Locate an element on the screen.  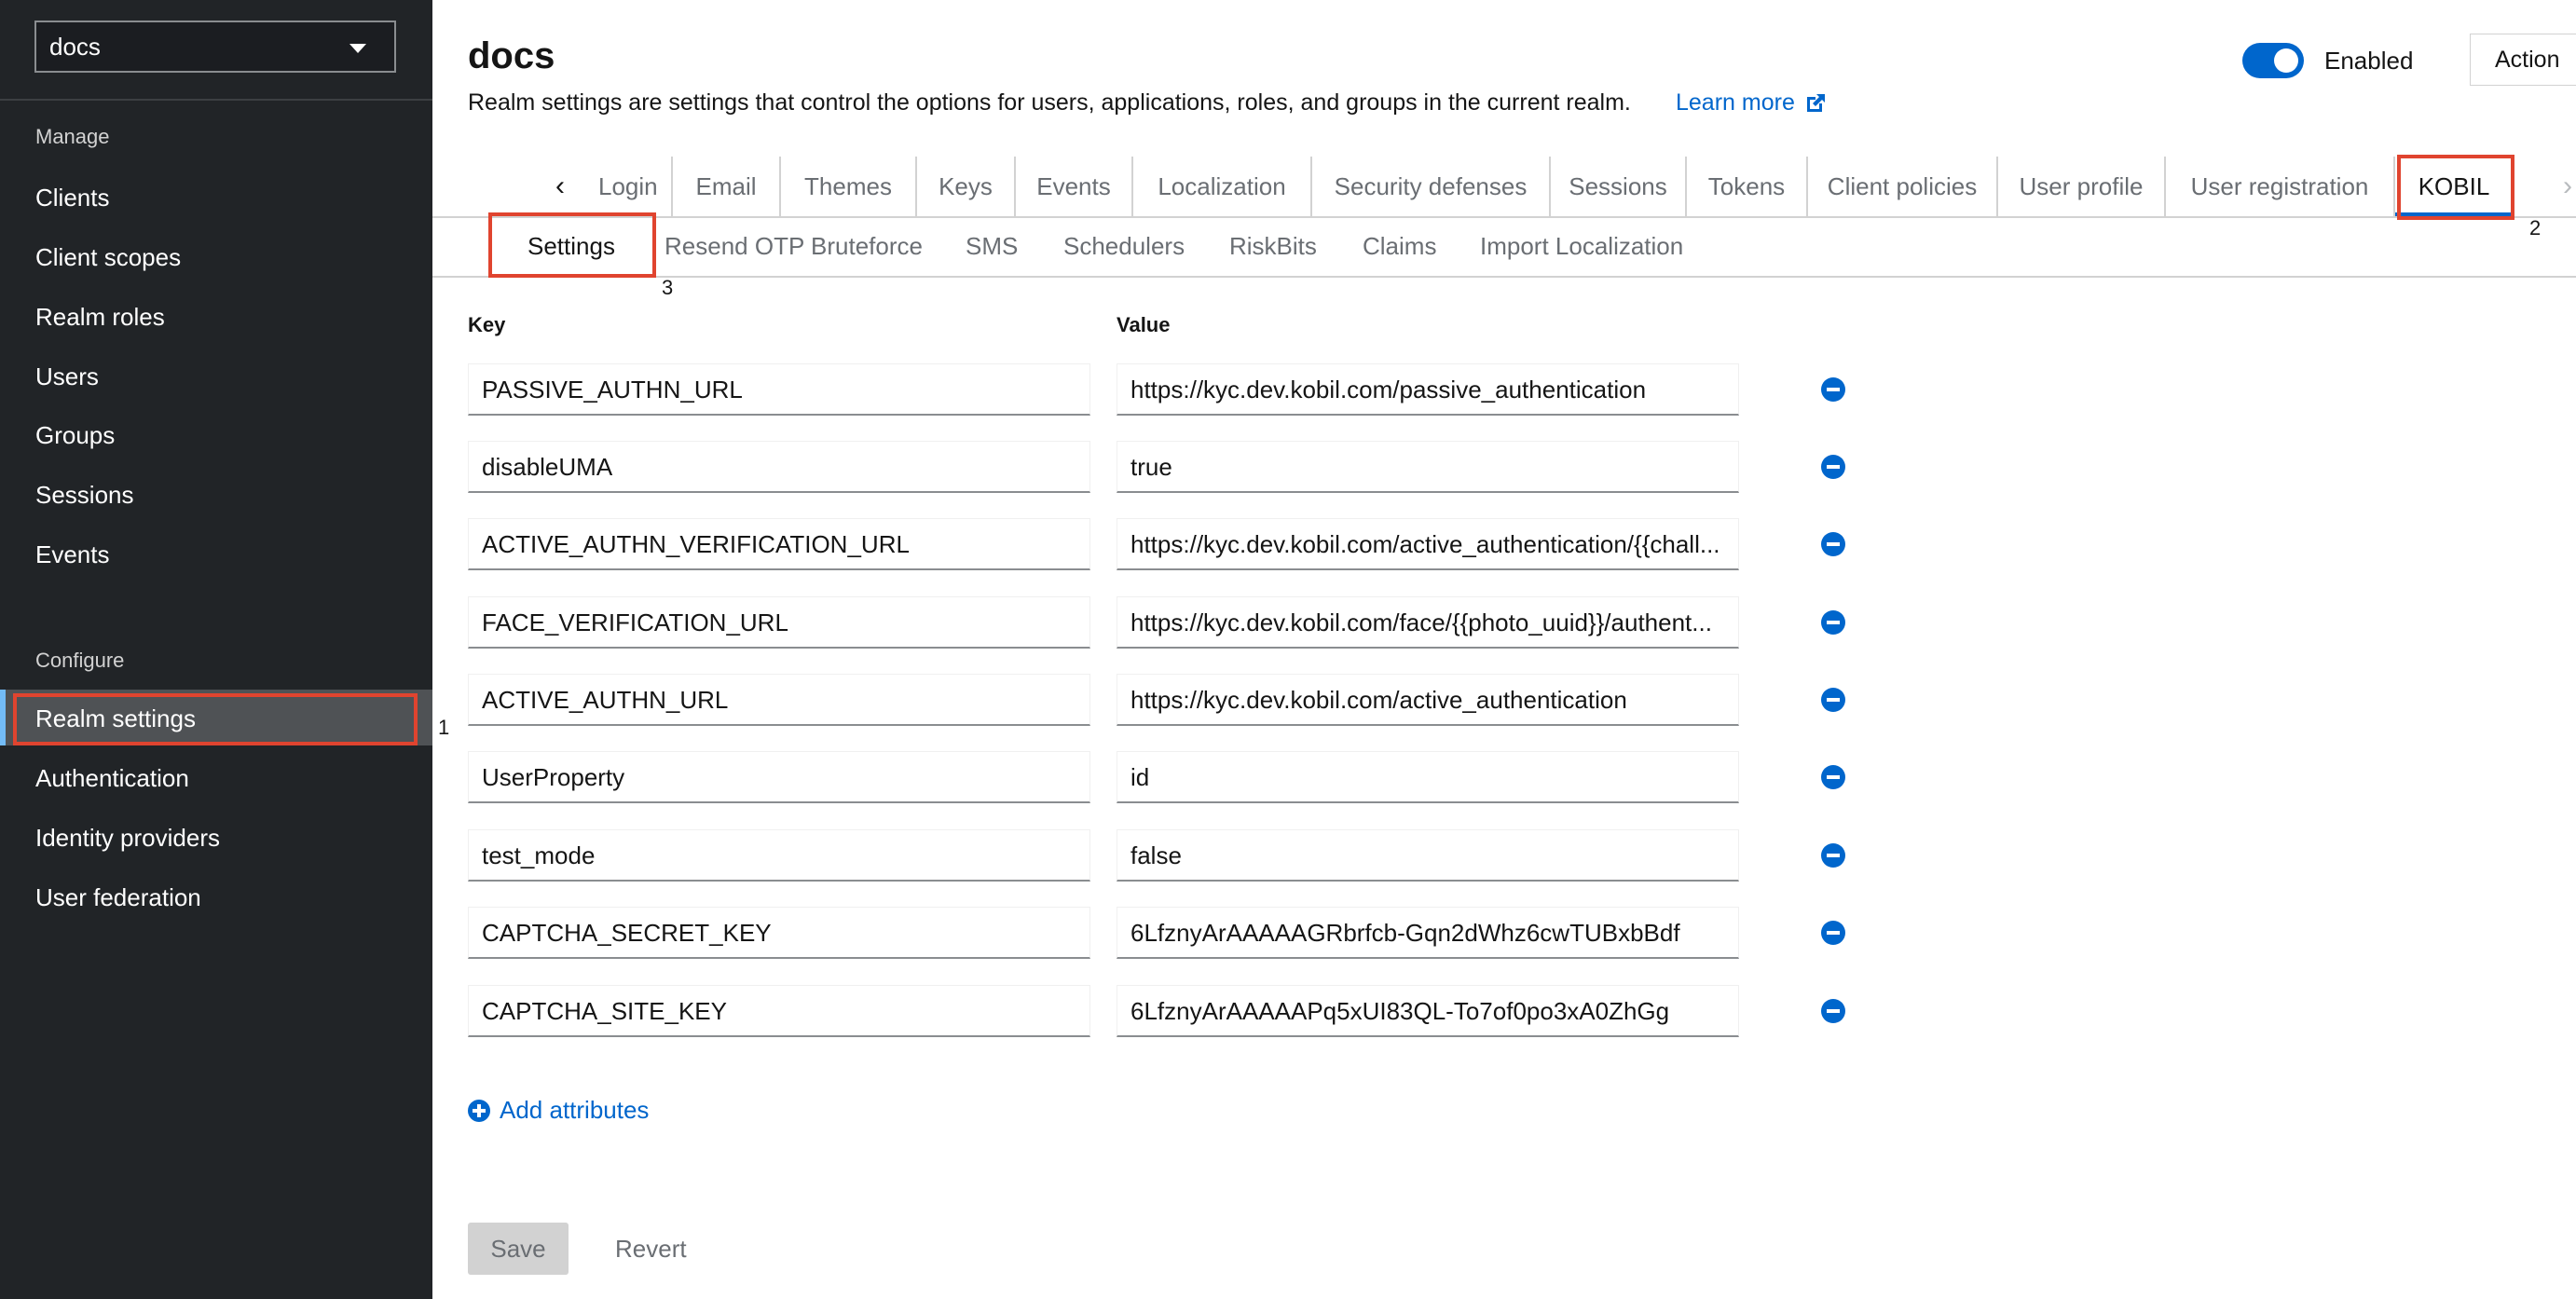
tab-user-profile: User profile is located at coordinates (2082, 186).